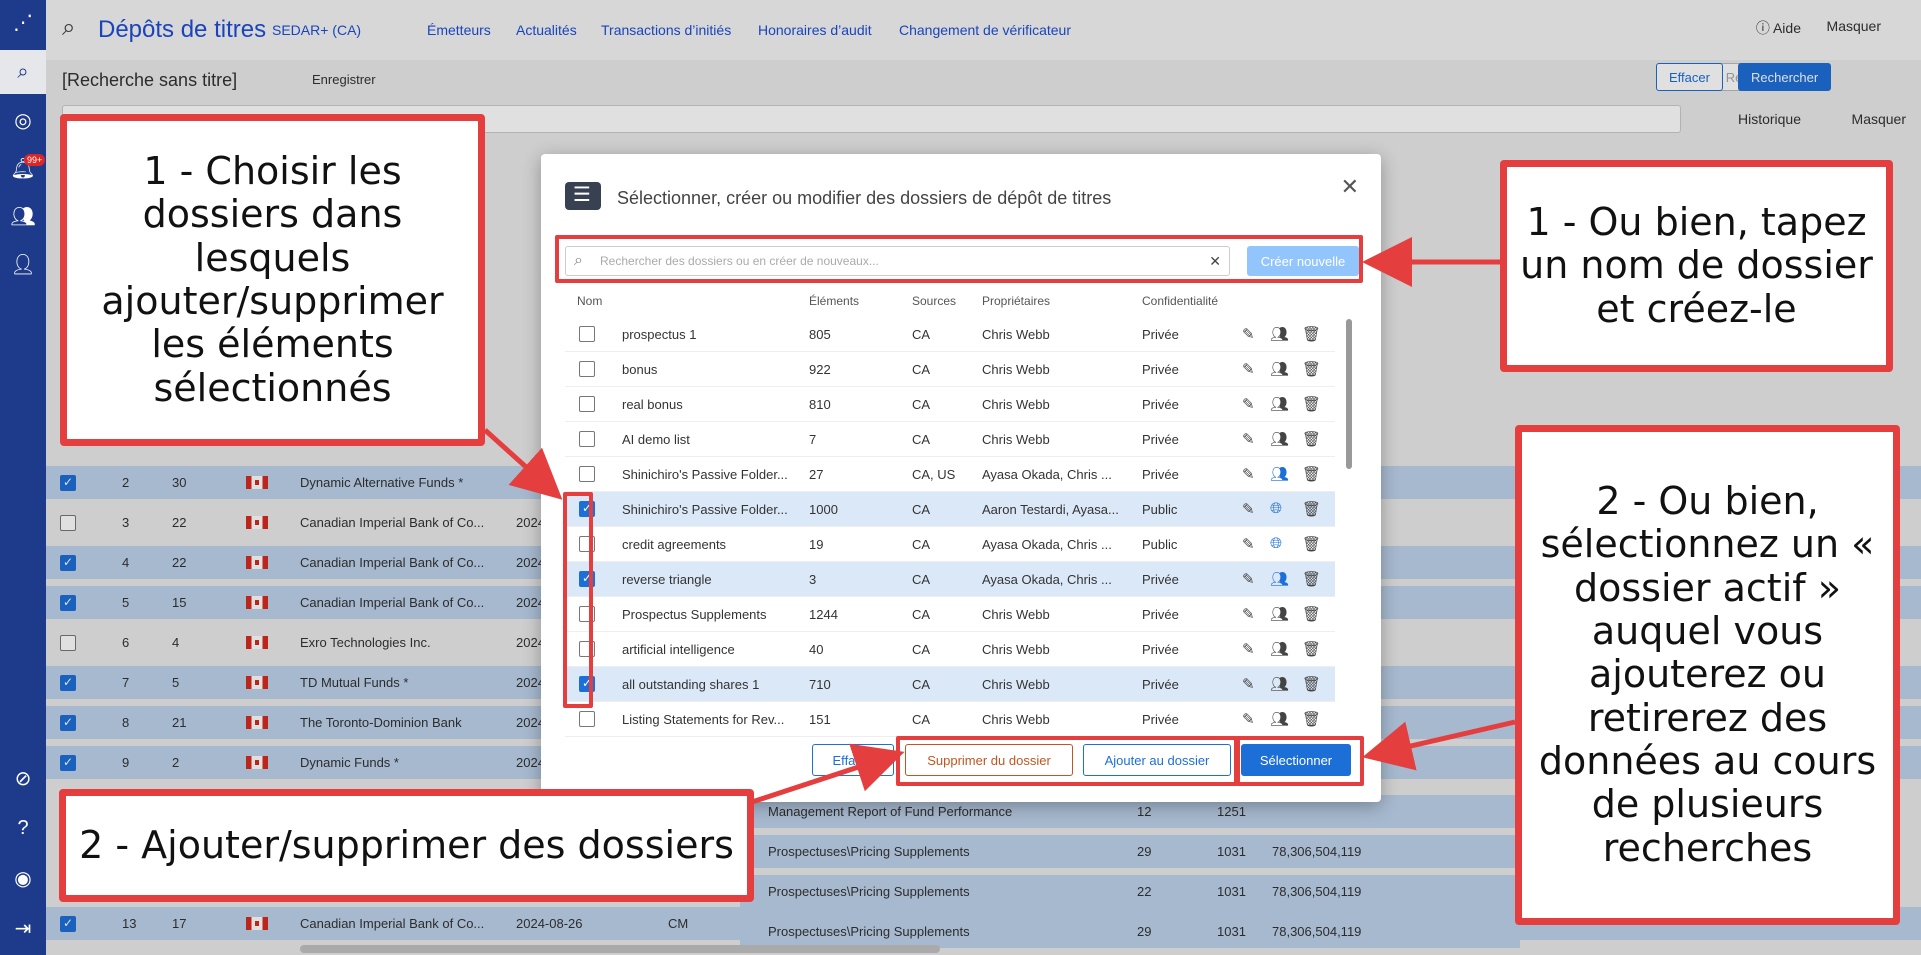 The height and width of the screenshot is (955, 1921). I want to click on folder-name: prospectus 1, so click(659, 334).